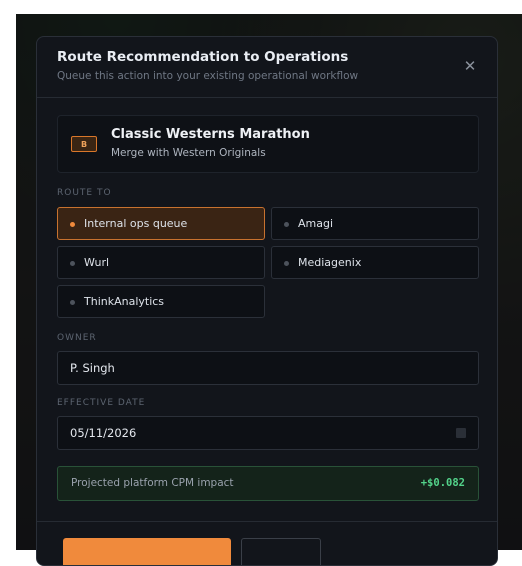 The image size is (522, 566). Describe the element at coordinates (84, 193) in the screenshot. I see `route-to-label: ROUTE TO` at that location.